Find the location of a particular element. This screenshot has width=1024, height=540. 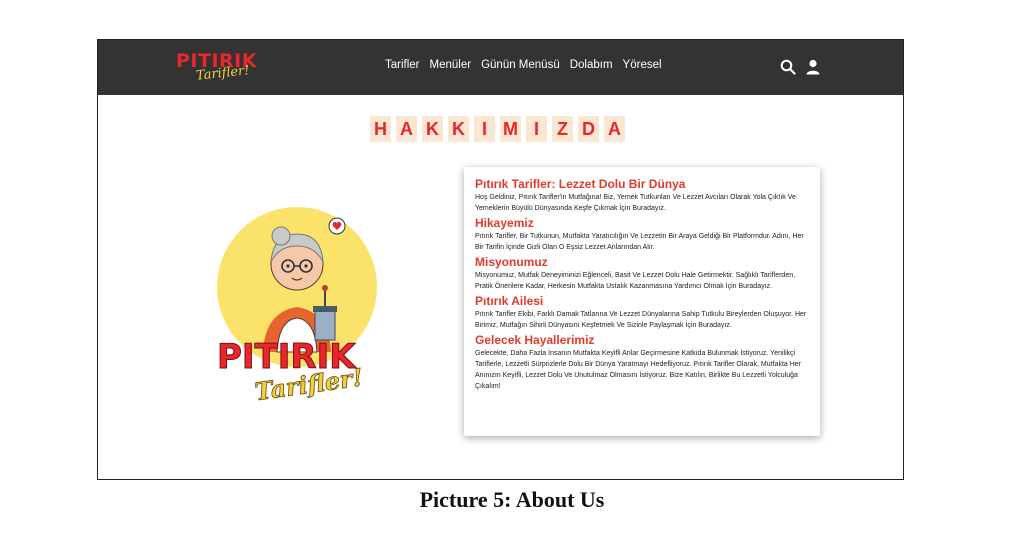

nav-item-yoresel: Yöresel is located at coordinates (642, 65).